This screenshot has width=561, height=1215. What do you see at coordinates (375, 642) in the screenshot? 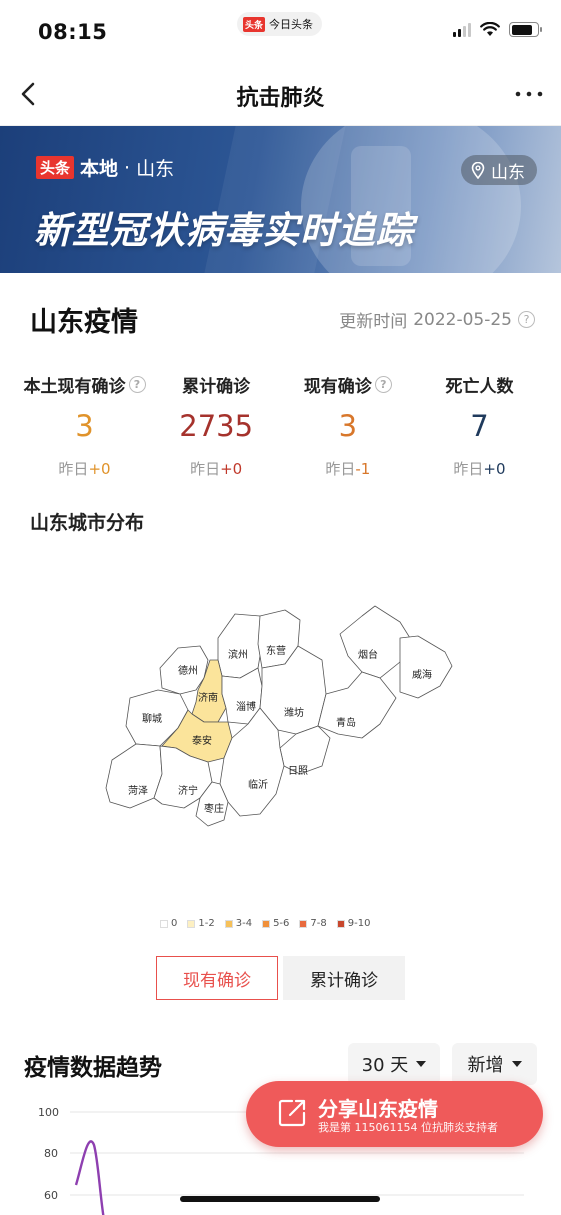
I see `region-yantai` at bounding box center [375, 642].